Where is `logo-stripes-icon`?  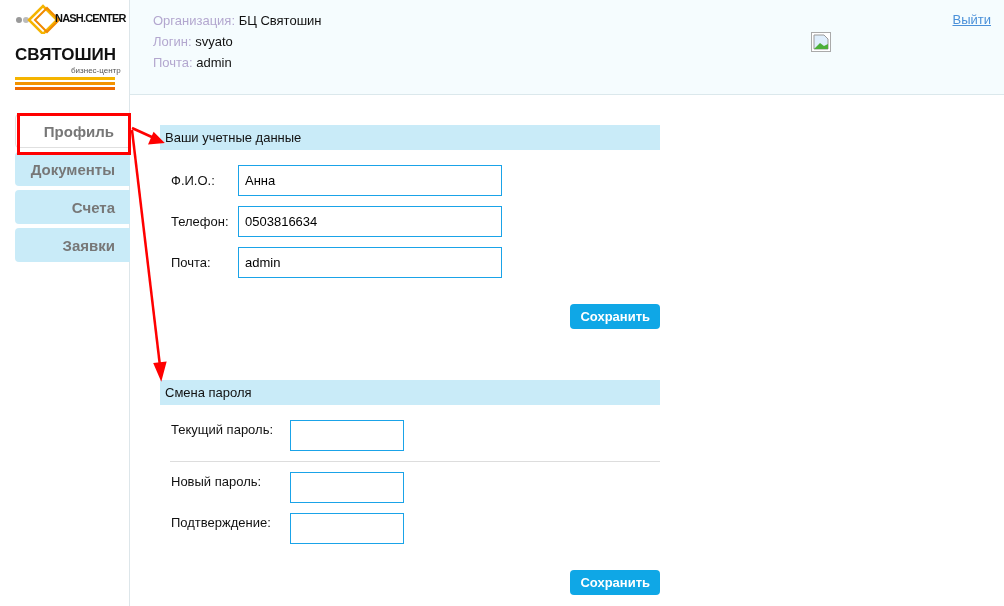
logo-stripes-icon is located at coordinates (65, 84).